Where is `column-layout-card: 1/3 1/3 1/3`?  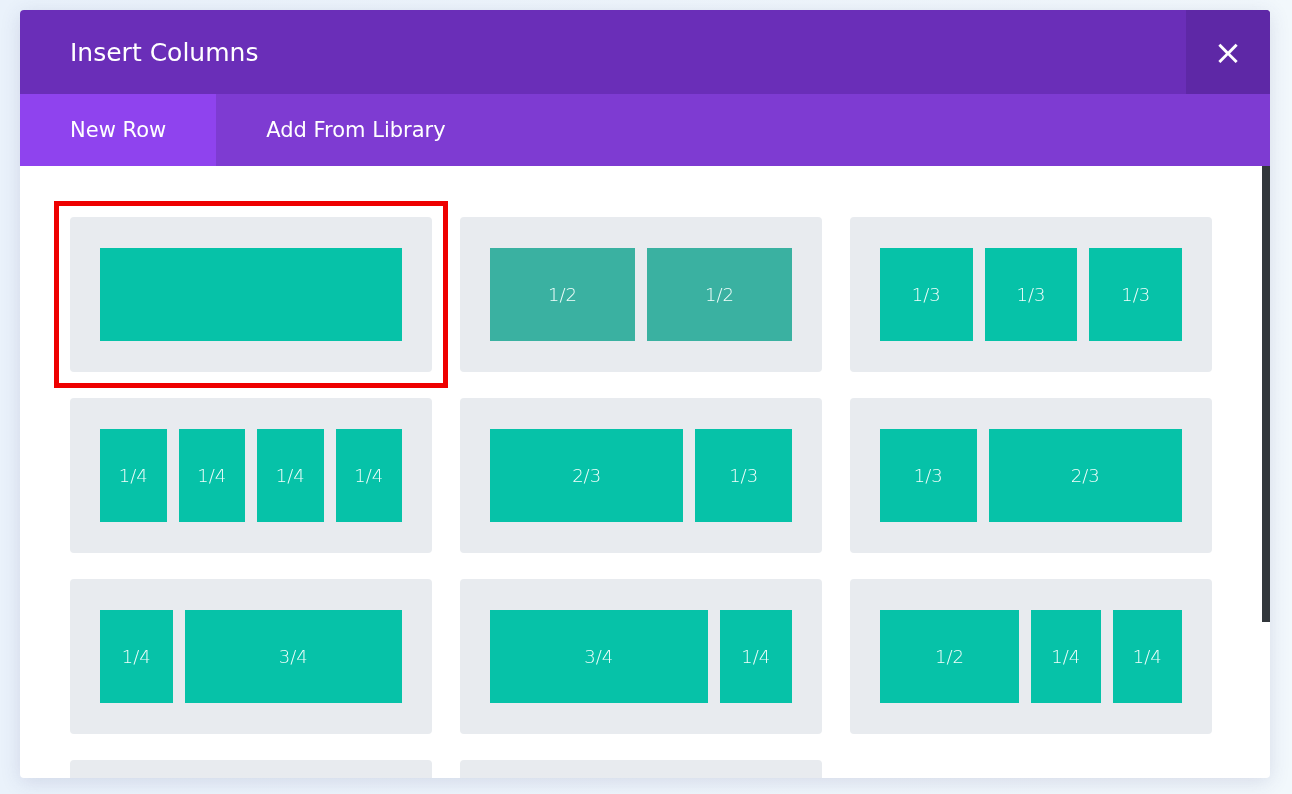 column-layout-card: 1/3 1/3 1/3 is located at coordinates (1031, 294).